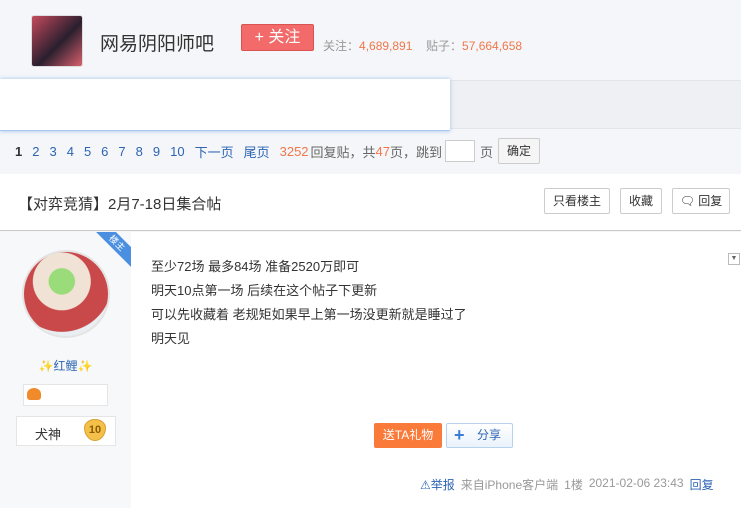 This screenshot has height=508, width=741. I want to click on page-link: 7, so click(121, 151).